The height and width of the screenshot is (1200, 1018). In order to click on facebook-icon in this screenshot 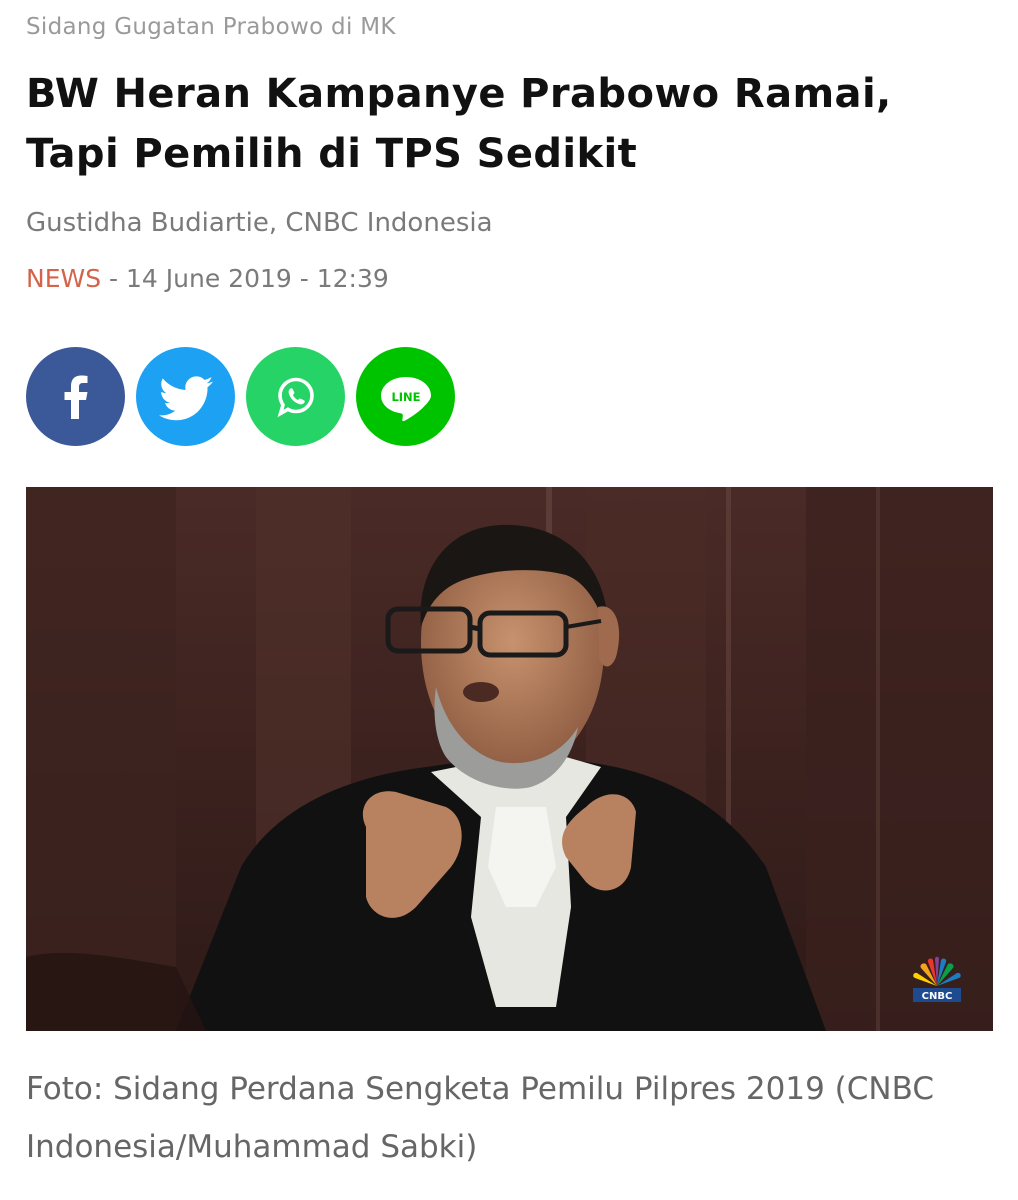, I will do `click(75, 397)`.